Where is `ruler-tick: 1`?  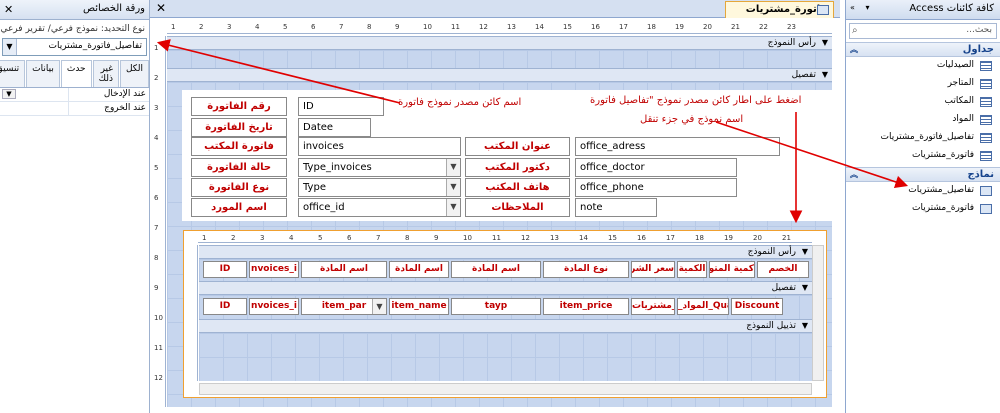
ruler-tick: 1 is located at coordinates (173, 27).